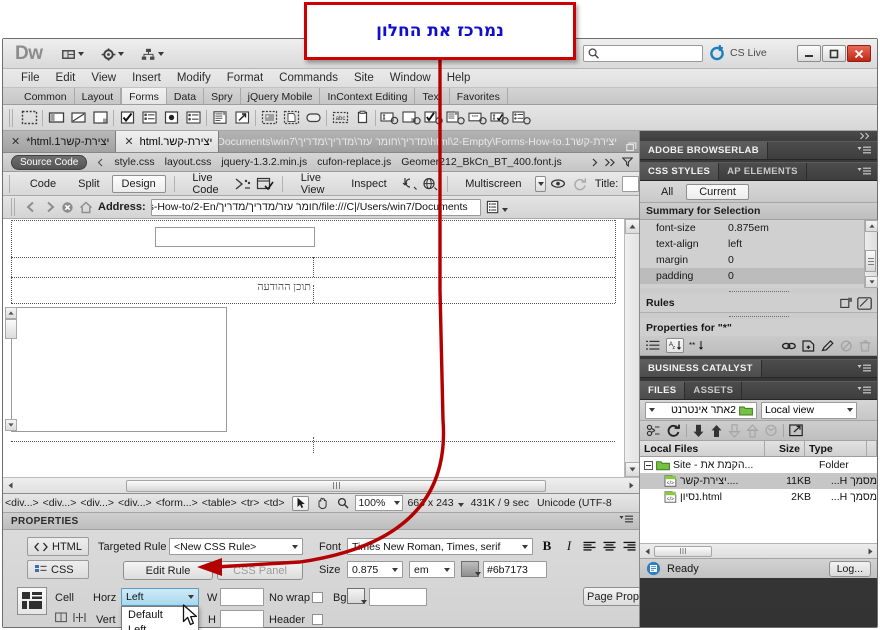 Image resolution: width=880 pixels, height=630 pixels. I want to click on back-arrow-icon, so click(31, 207).